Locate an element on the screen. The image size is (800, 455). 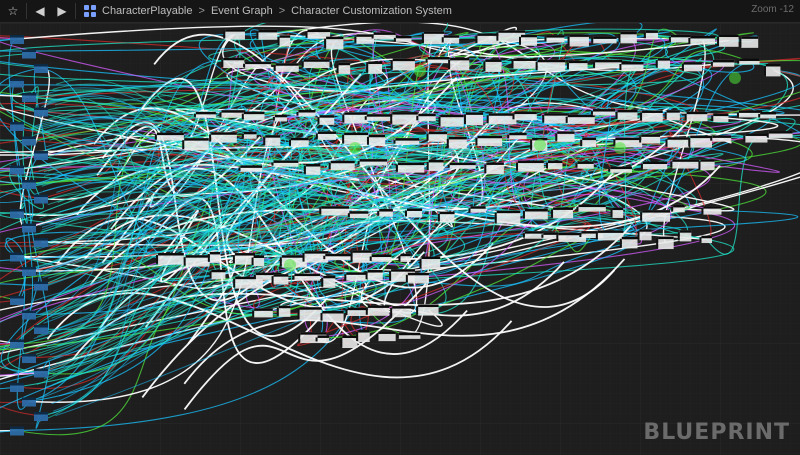
crumb-customization: Character Customization System is located at coordinates (371, 11).